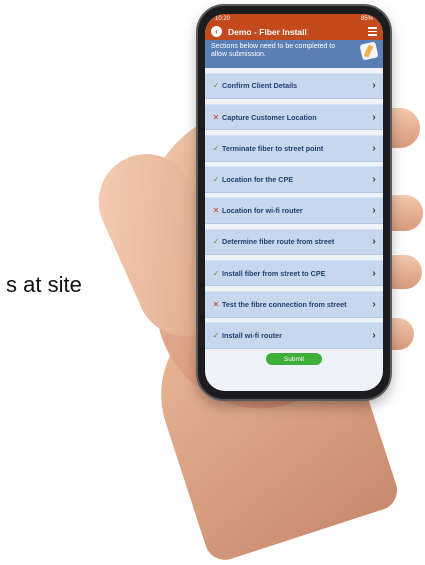 The image size is (425, 565). I want to click on app-header: ‹ Demo - Fiber Install, so click(294, 31).